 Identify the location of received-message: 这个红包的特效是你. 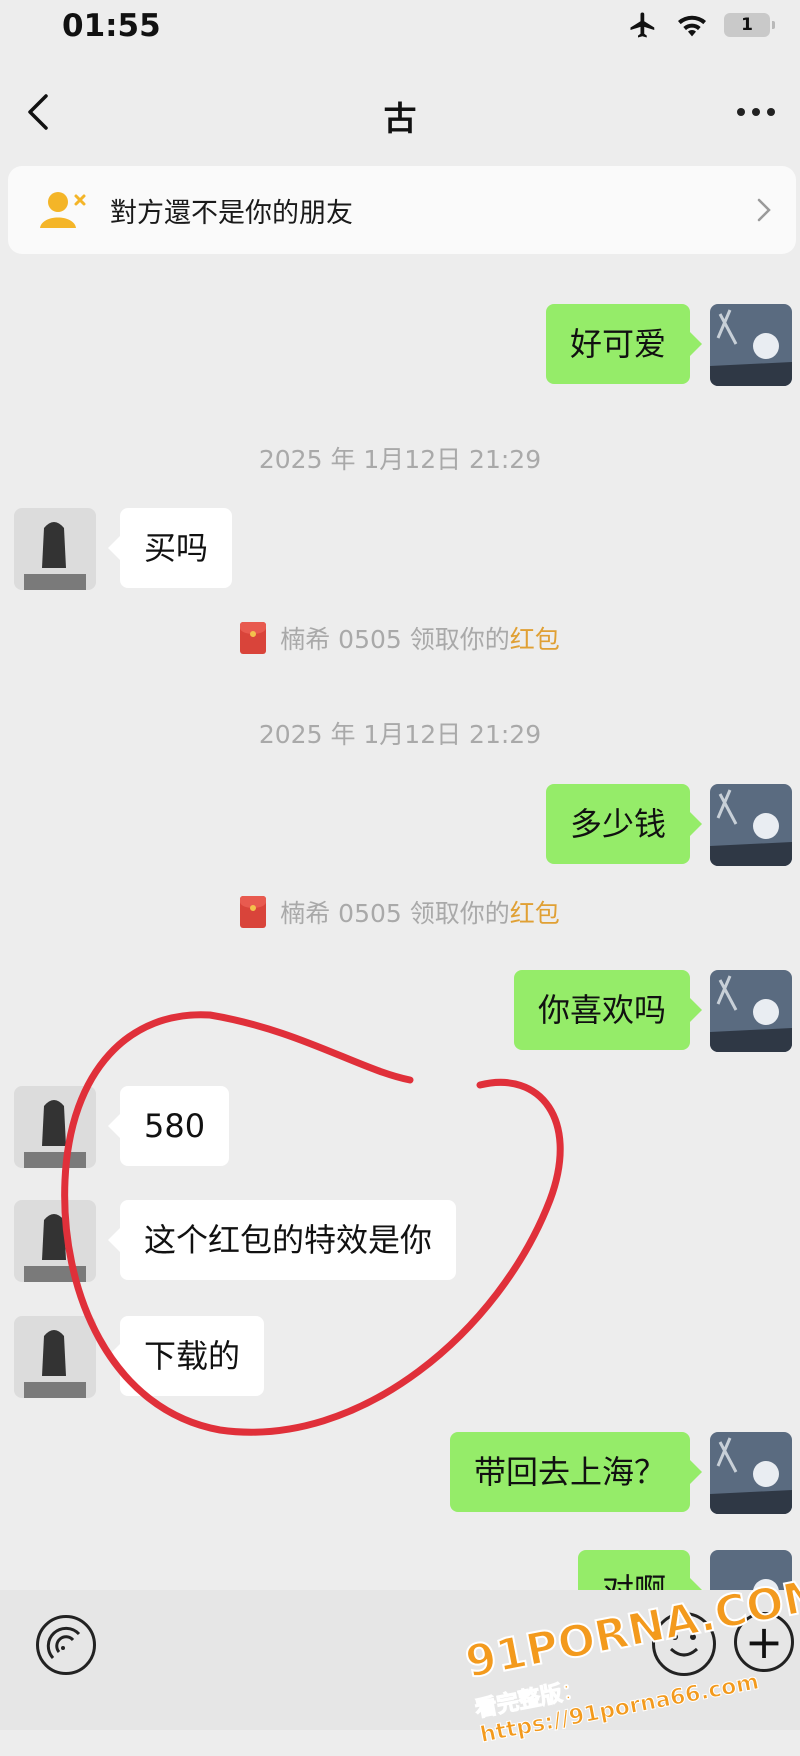
(282, 1240).